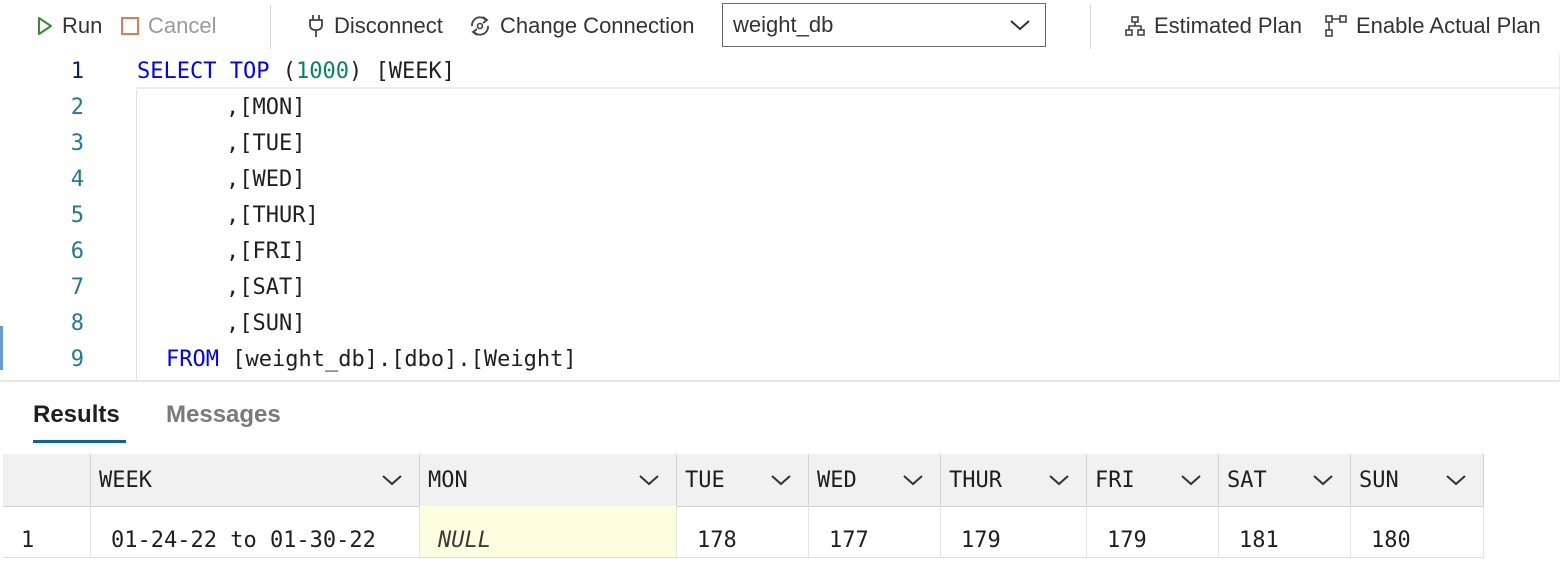 The height and width of the screenshot is (582, 1560). What do you see at coordinates (82, 25) in the screenshot?
I see `run-label: Run` at bounding box center [82, 25].